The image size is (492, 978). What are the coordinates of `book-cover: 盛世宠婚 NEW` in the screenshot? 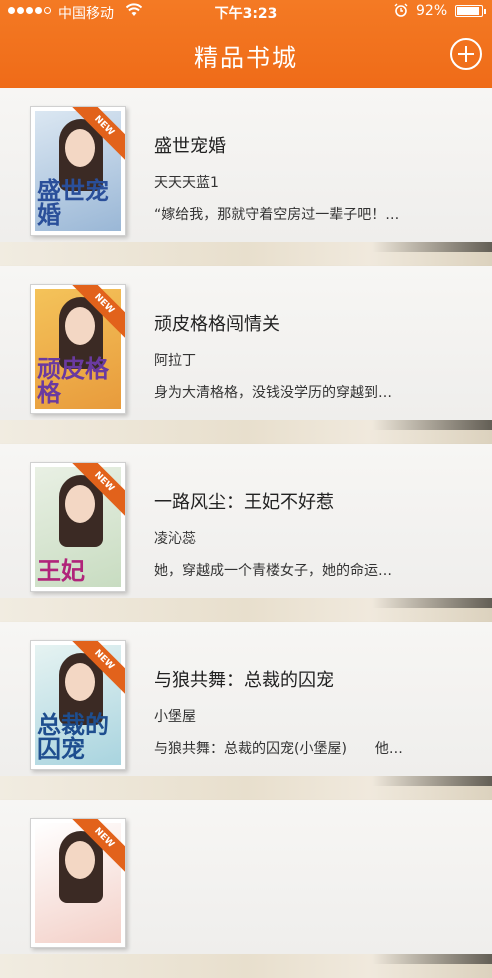 It's located at (78, 171).